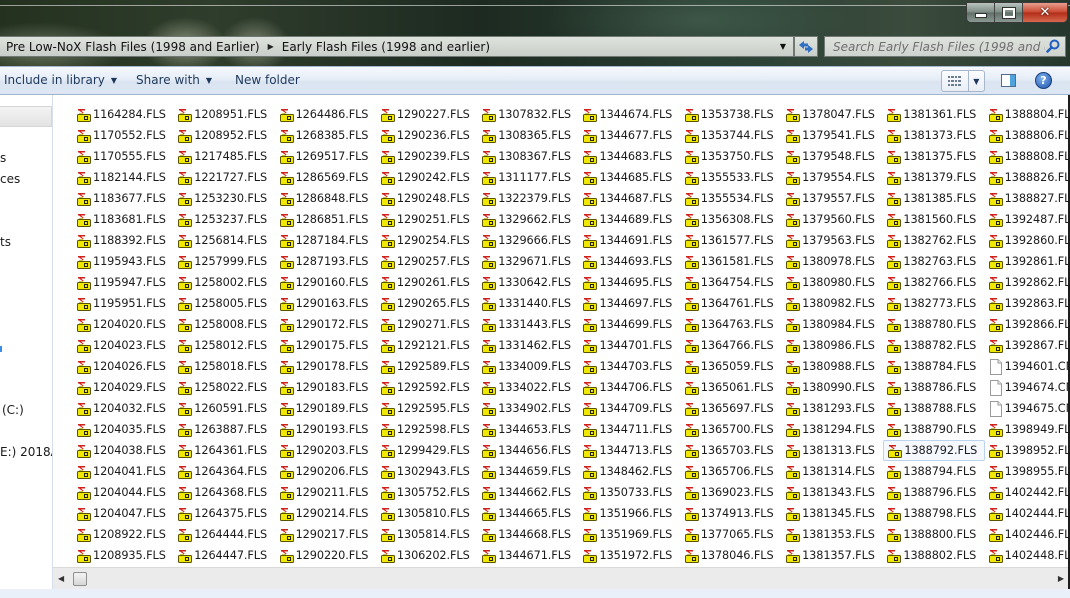  Describe the element at coordinates (224, 408) in the screenshot. I see `file-item: 1260591.FLS` at that location.